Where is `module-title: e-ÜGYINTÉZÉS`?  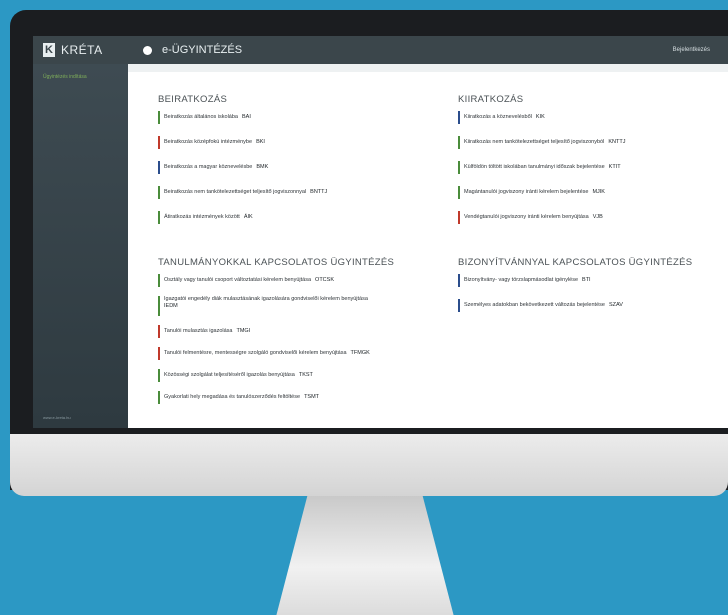
module-title: e-ÜGYINTÉZÉS is located at coordinates (202, 50).